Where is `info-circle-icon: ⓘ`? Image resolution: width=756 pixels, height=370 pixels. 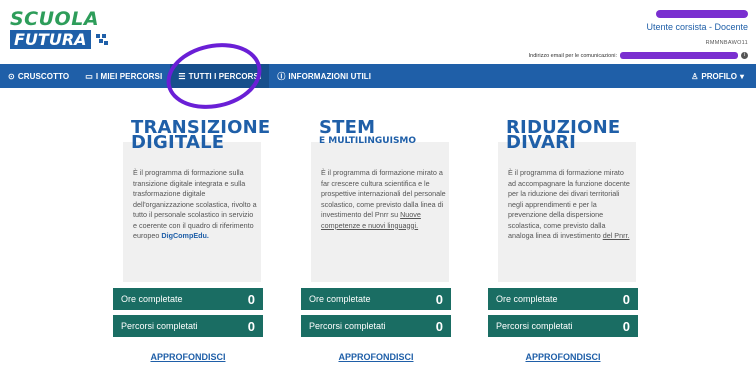 info-circle-icon: ⓘ is located at coordinates (281, 76).